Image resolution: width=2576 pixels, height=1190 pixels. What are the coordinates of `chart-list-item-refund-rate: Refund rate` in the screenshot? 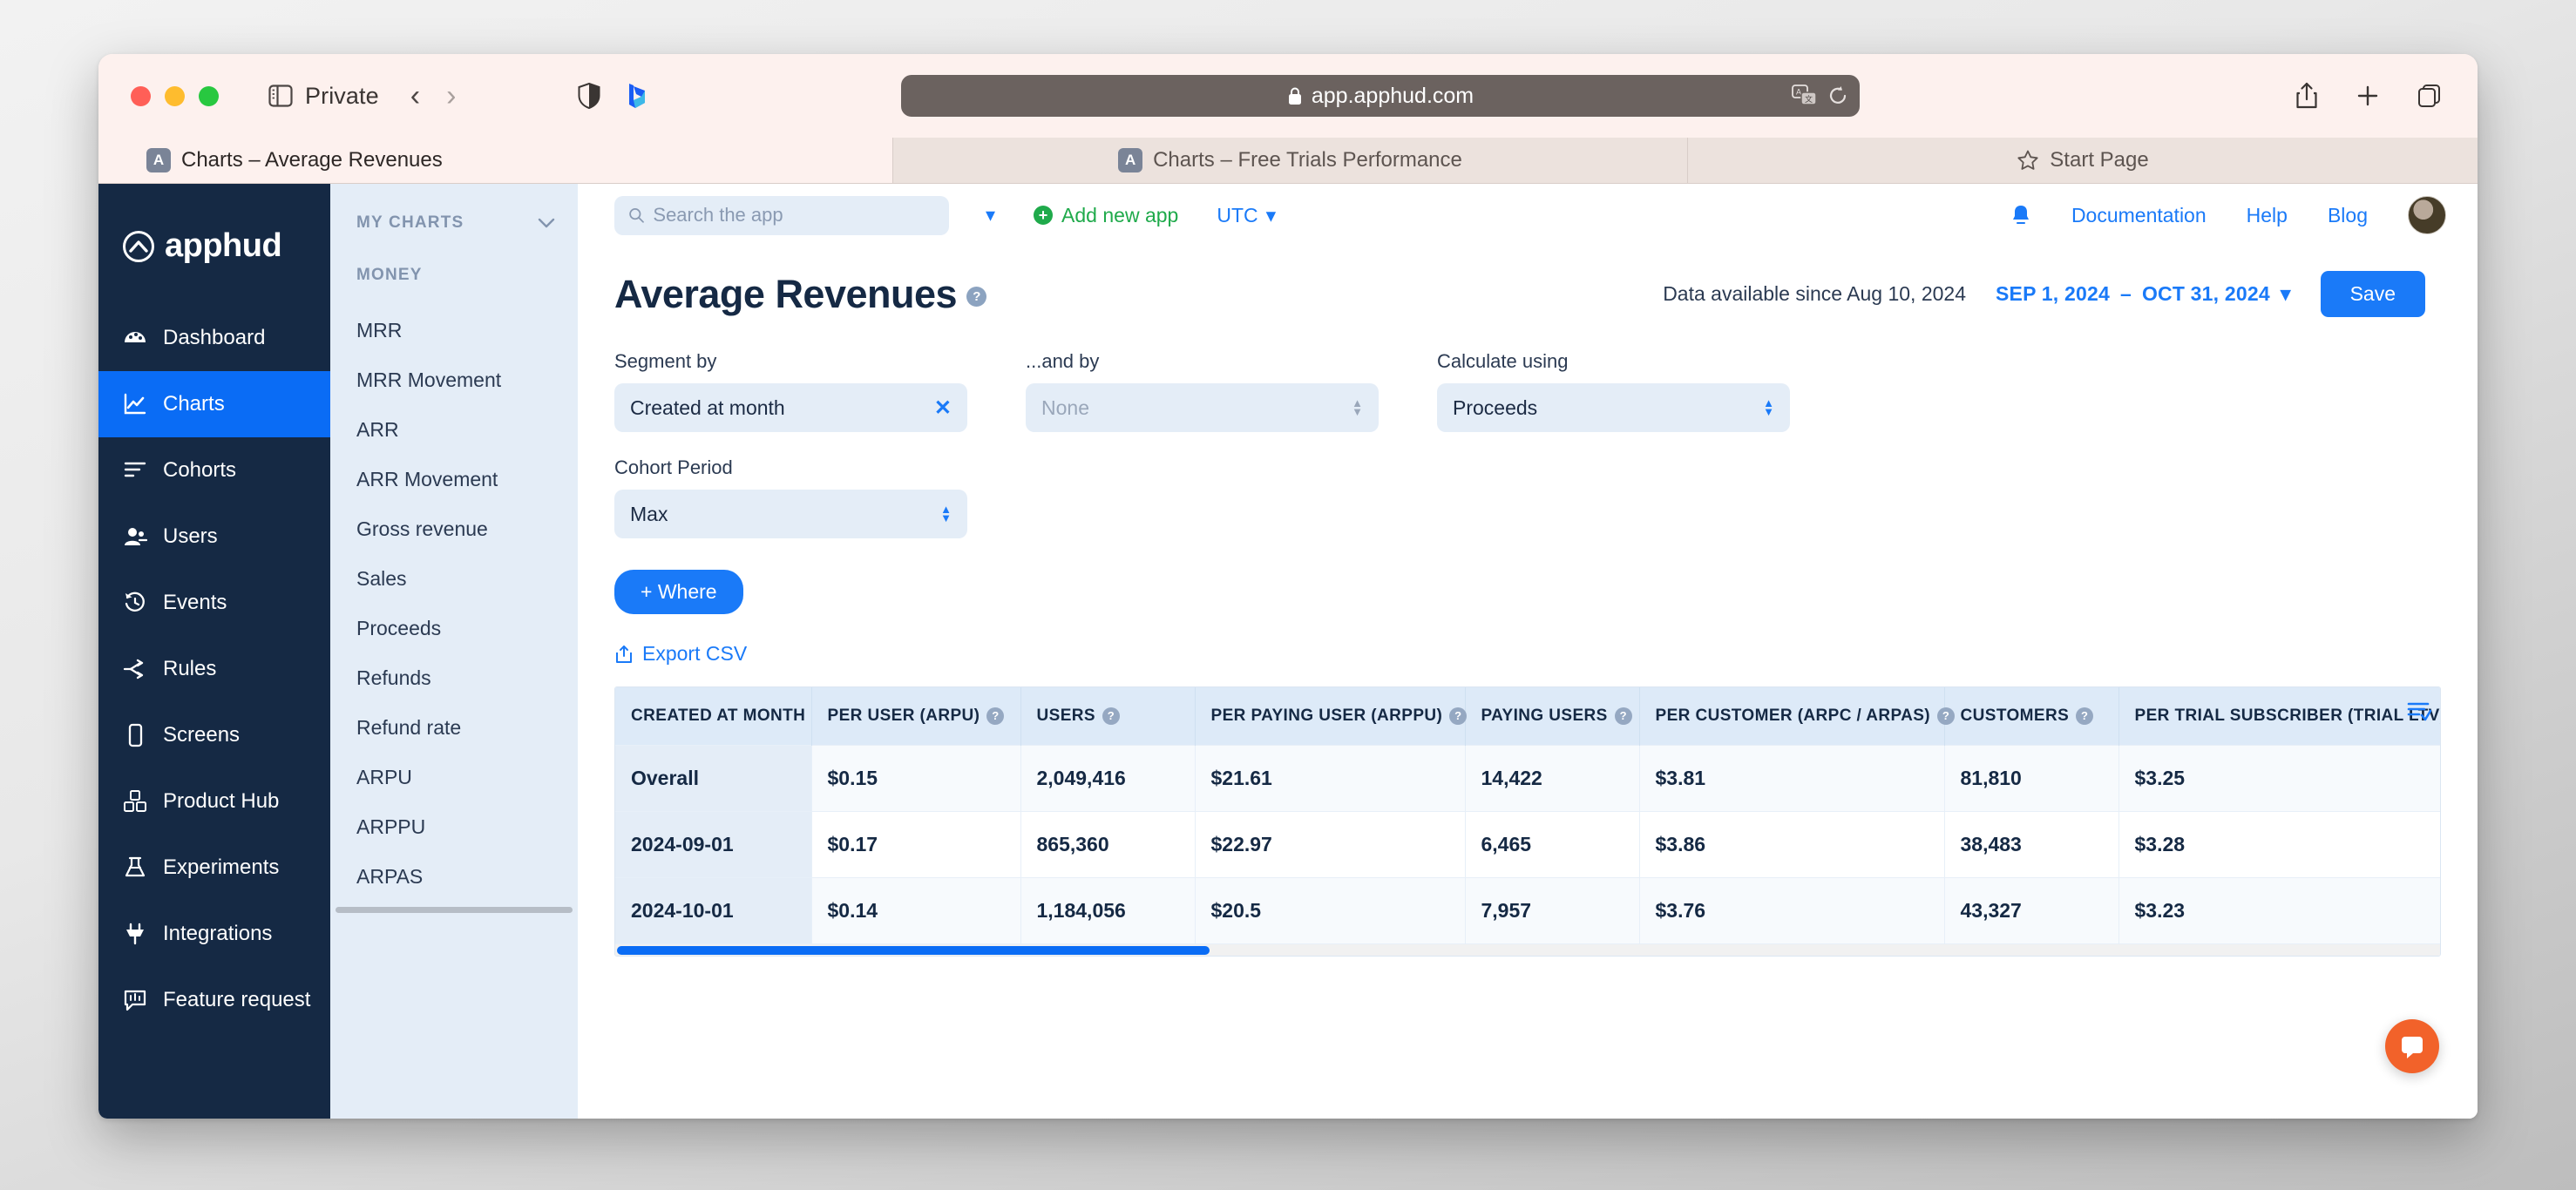 It's located at (454, 728).